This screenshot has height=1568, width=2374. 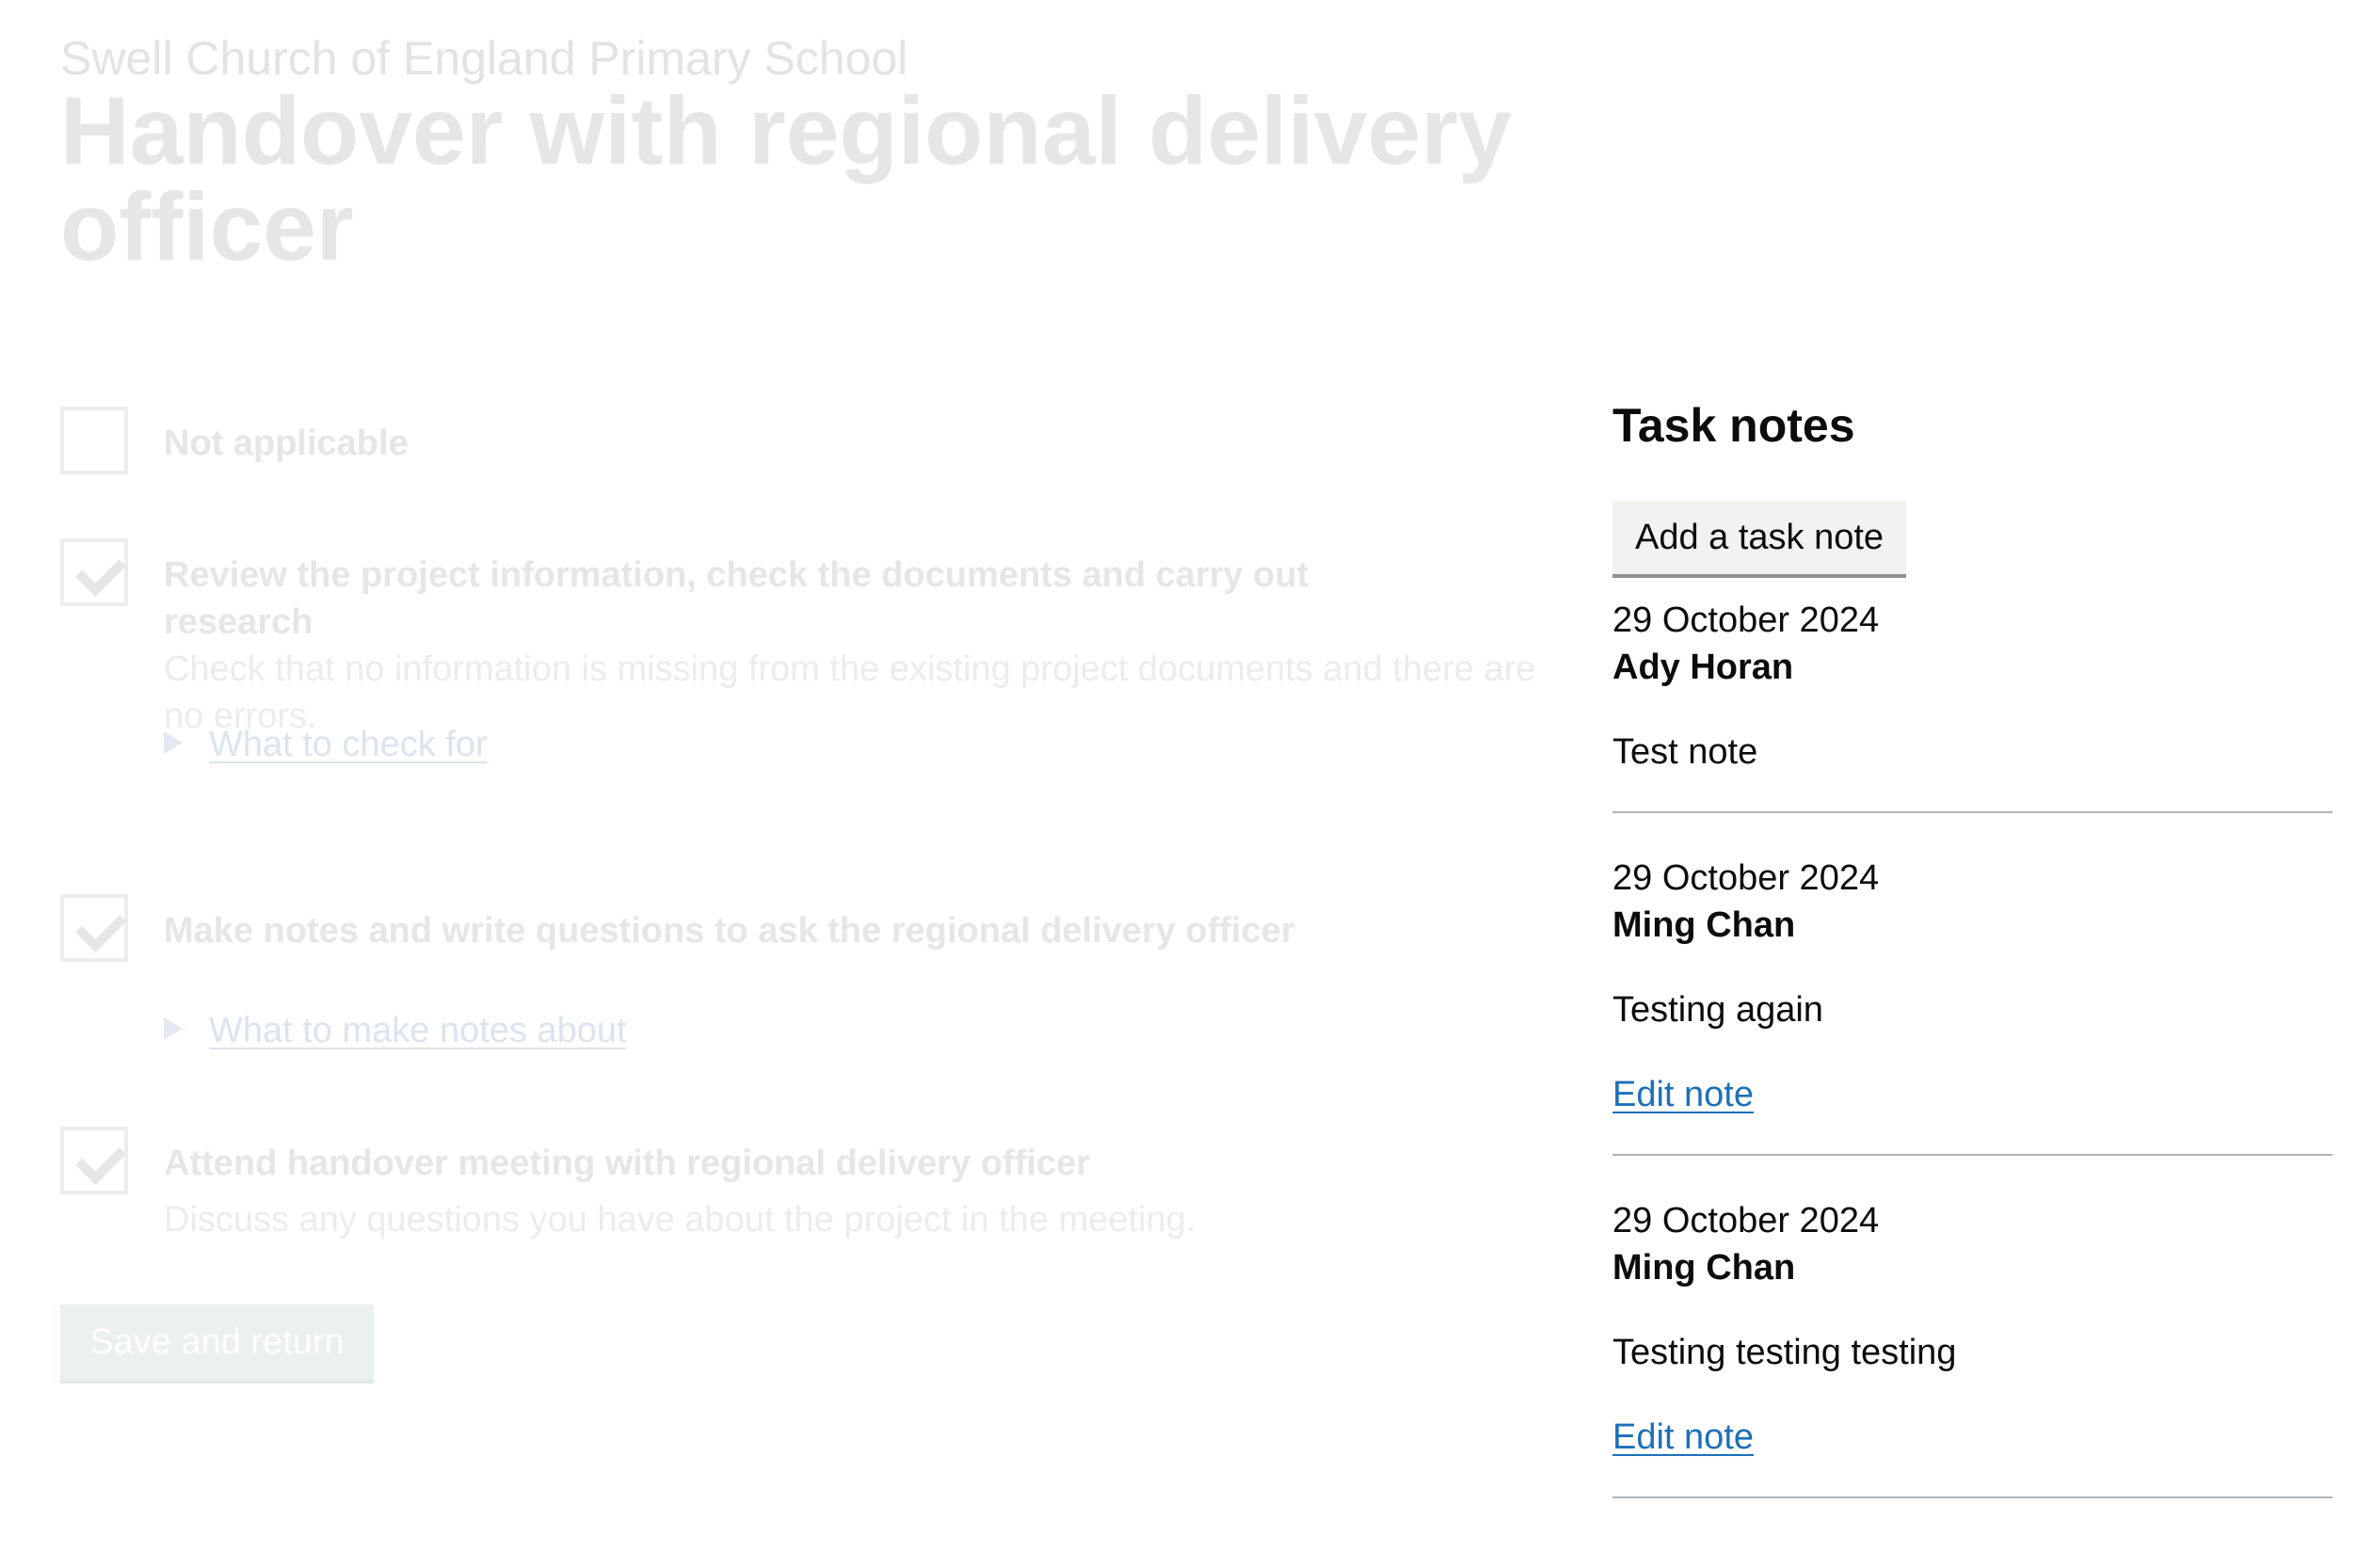 What do you see at coordinates (1733, 425) in the screenshot?
I see `task-notes-heading: Task notes` at bounding box center [1733, 425].